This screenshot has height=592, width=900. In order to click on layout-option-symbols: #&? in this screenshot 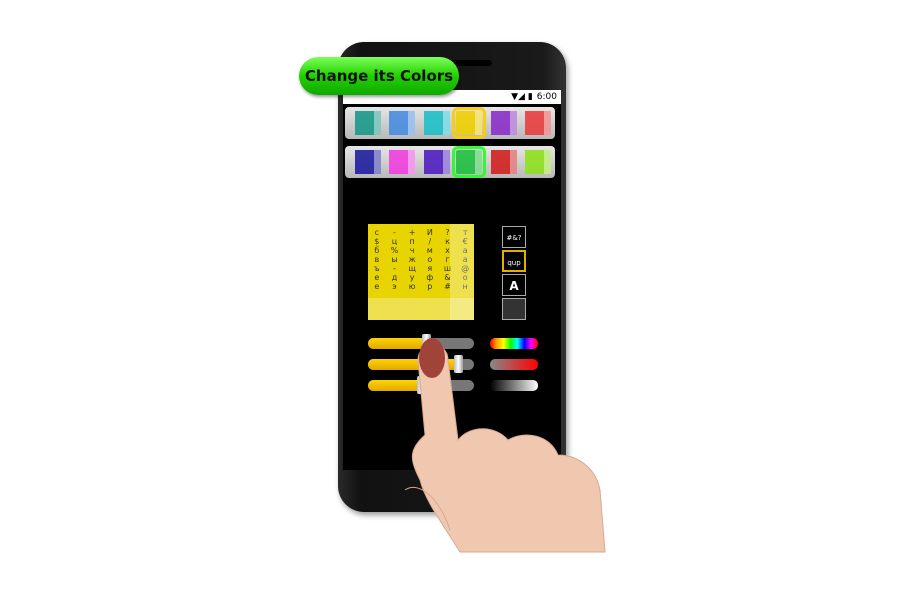, I will do `click(514, 237)`.